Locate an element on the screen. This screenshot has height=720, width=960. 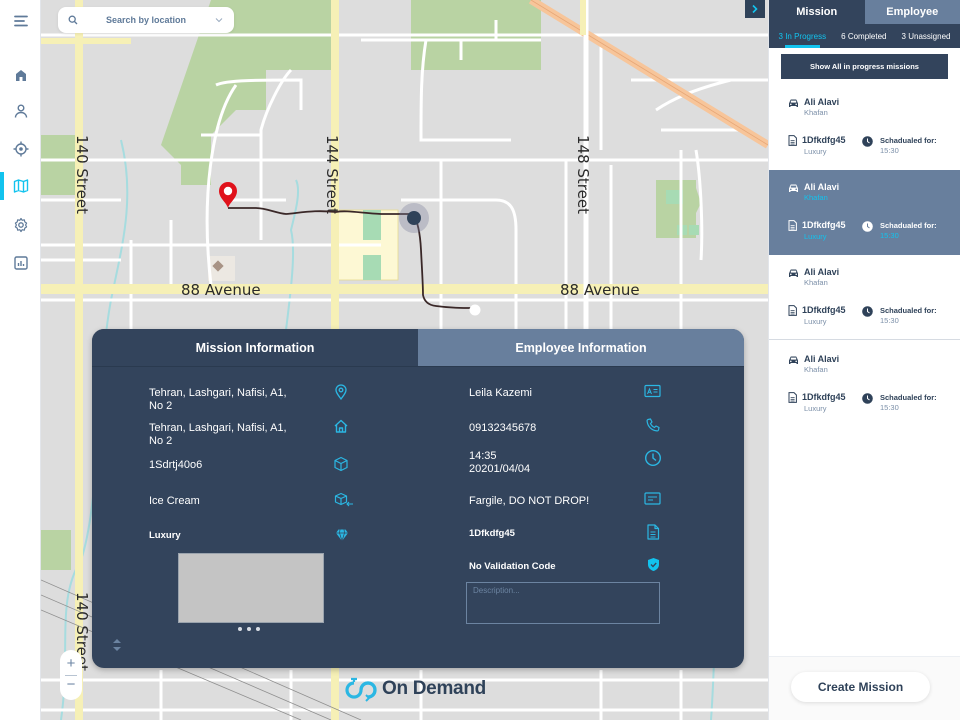
highway-edge is located at coordinates (649, 73).